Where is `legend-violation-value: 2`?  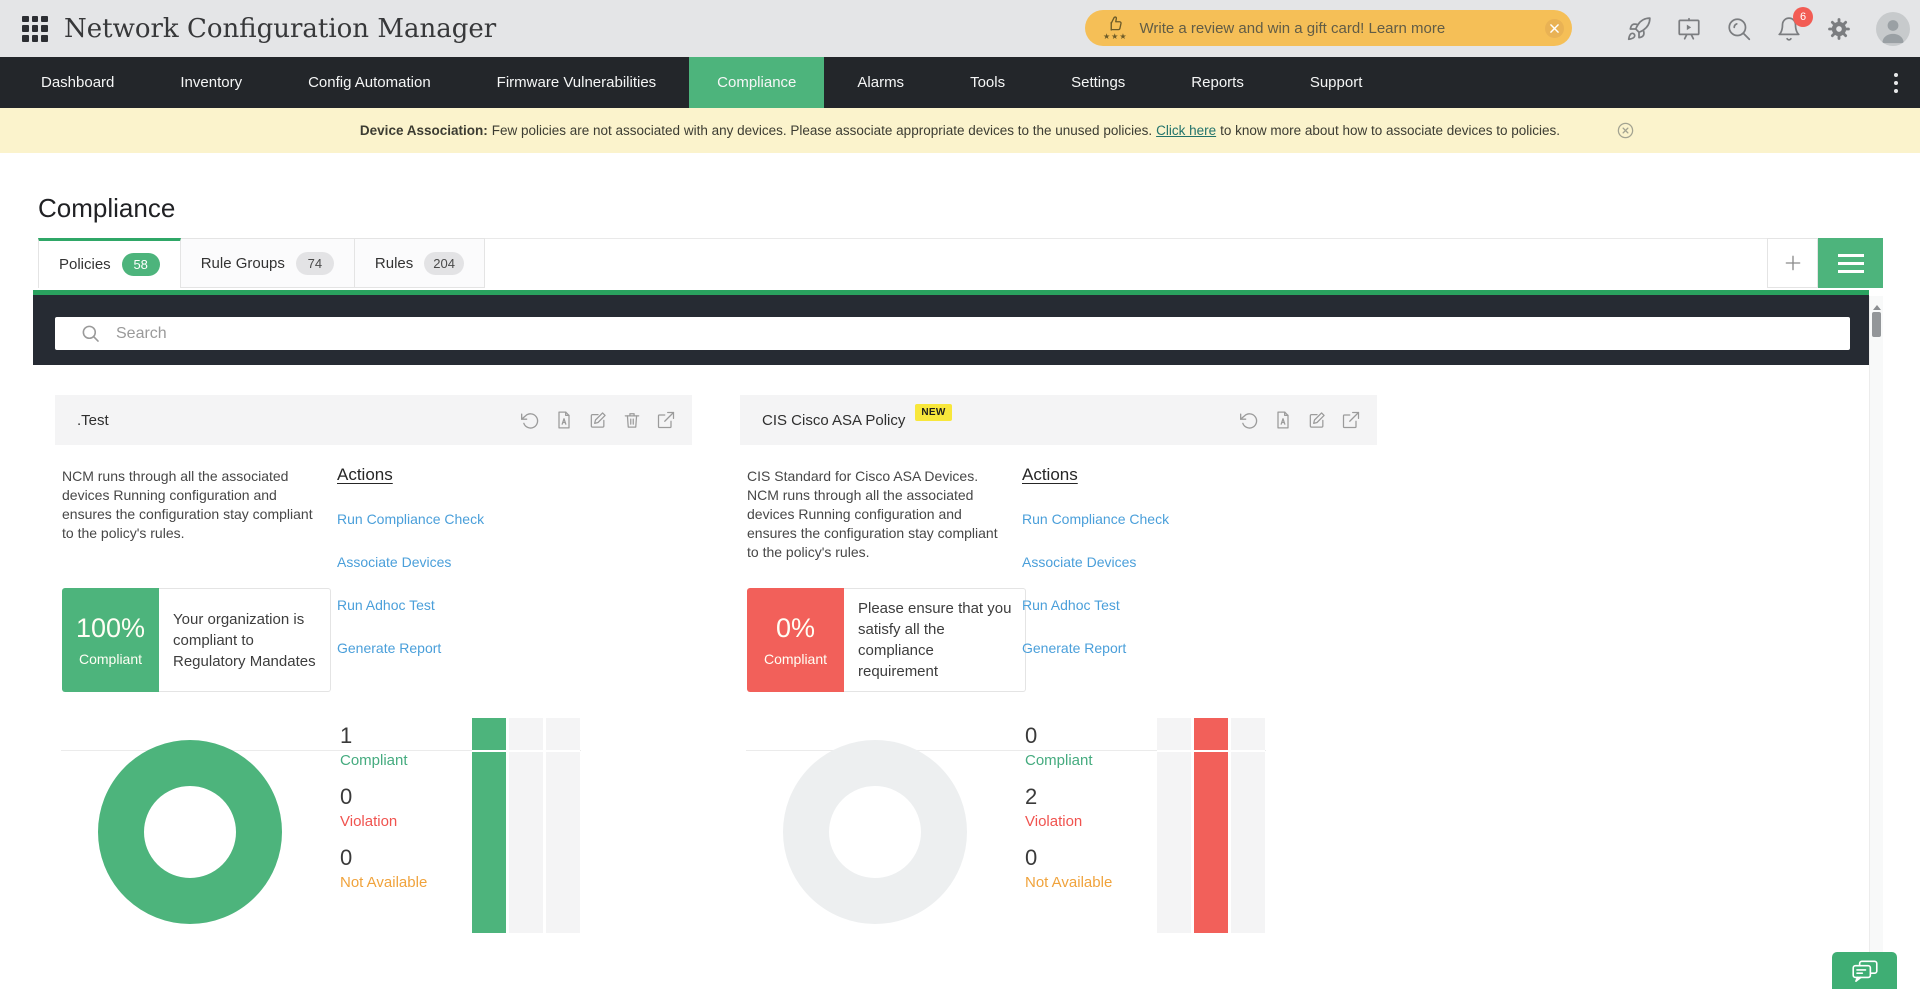 legend-violation-value: 2 is located at coordinates (1031, 796).